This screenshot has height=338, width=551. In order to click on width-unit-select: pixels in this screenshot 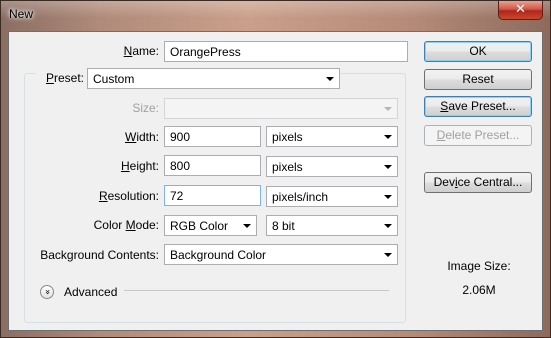, I will do `click(332, 136)`.